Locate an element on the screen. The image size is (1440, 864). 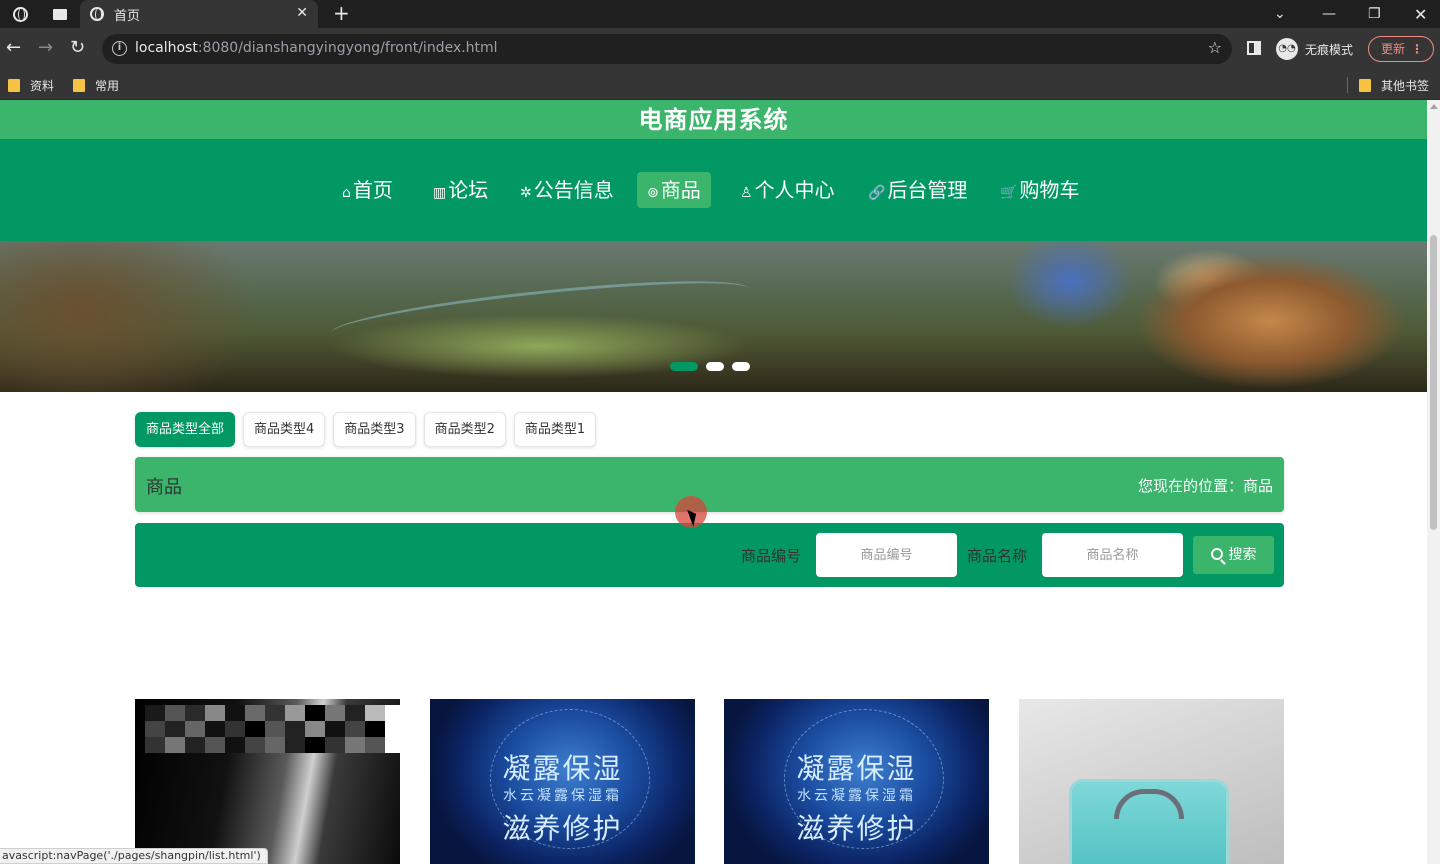
bookmark-folder-2: 常用 is located at coordinates (96, 85).